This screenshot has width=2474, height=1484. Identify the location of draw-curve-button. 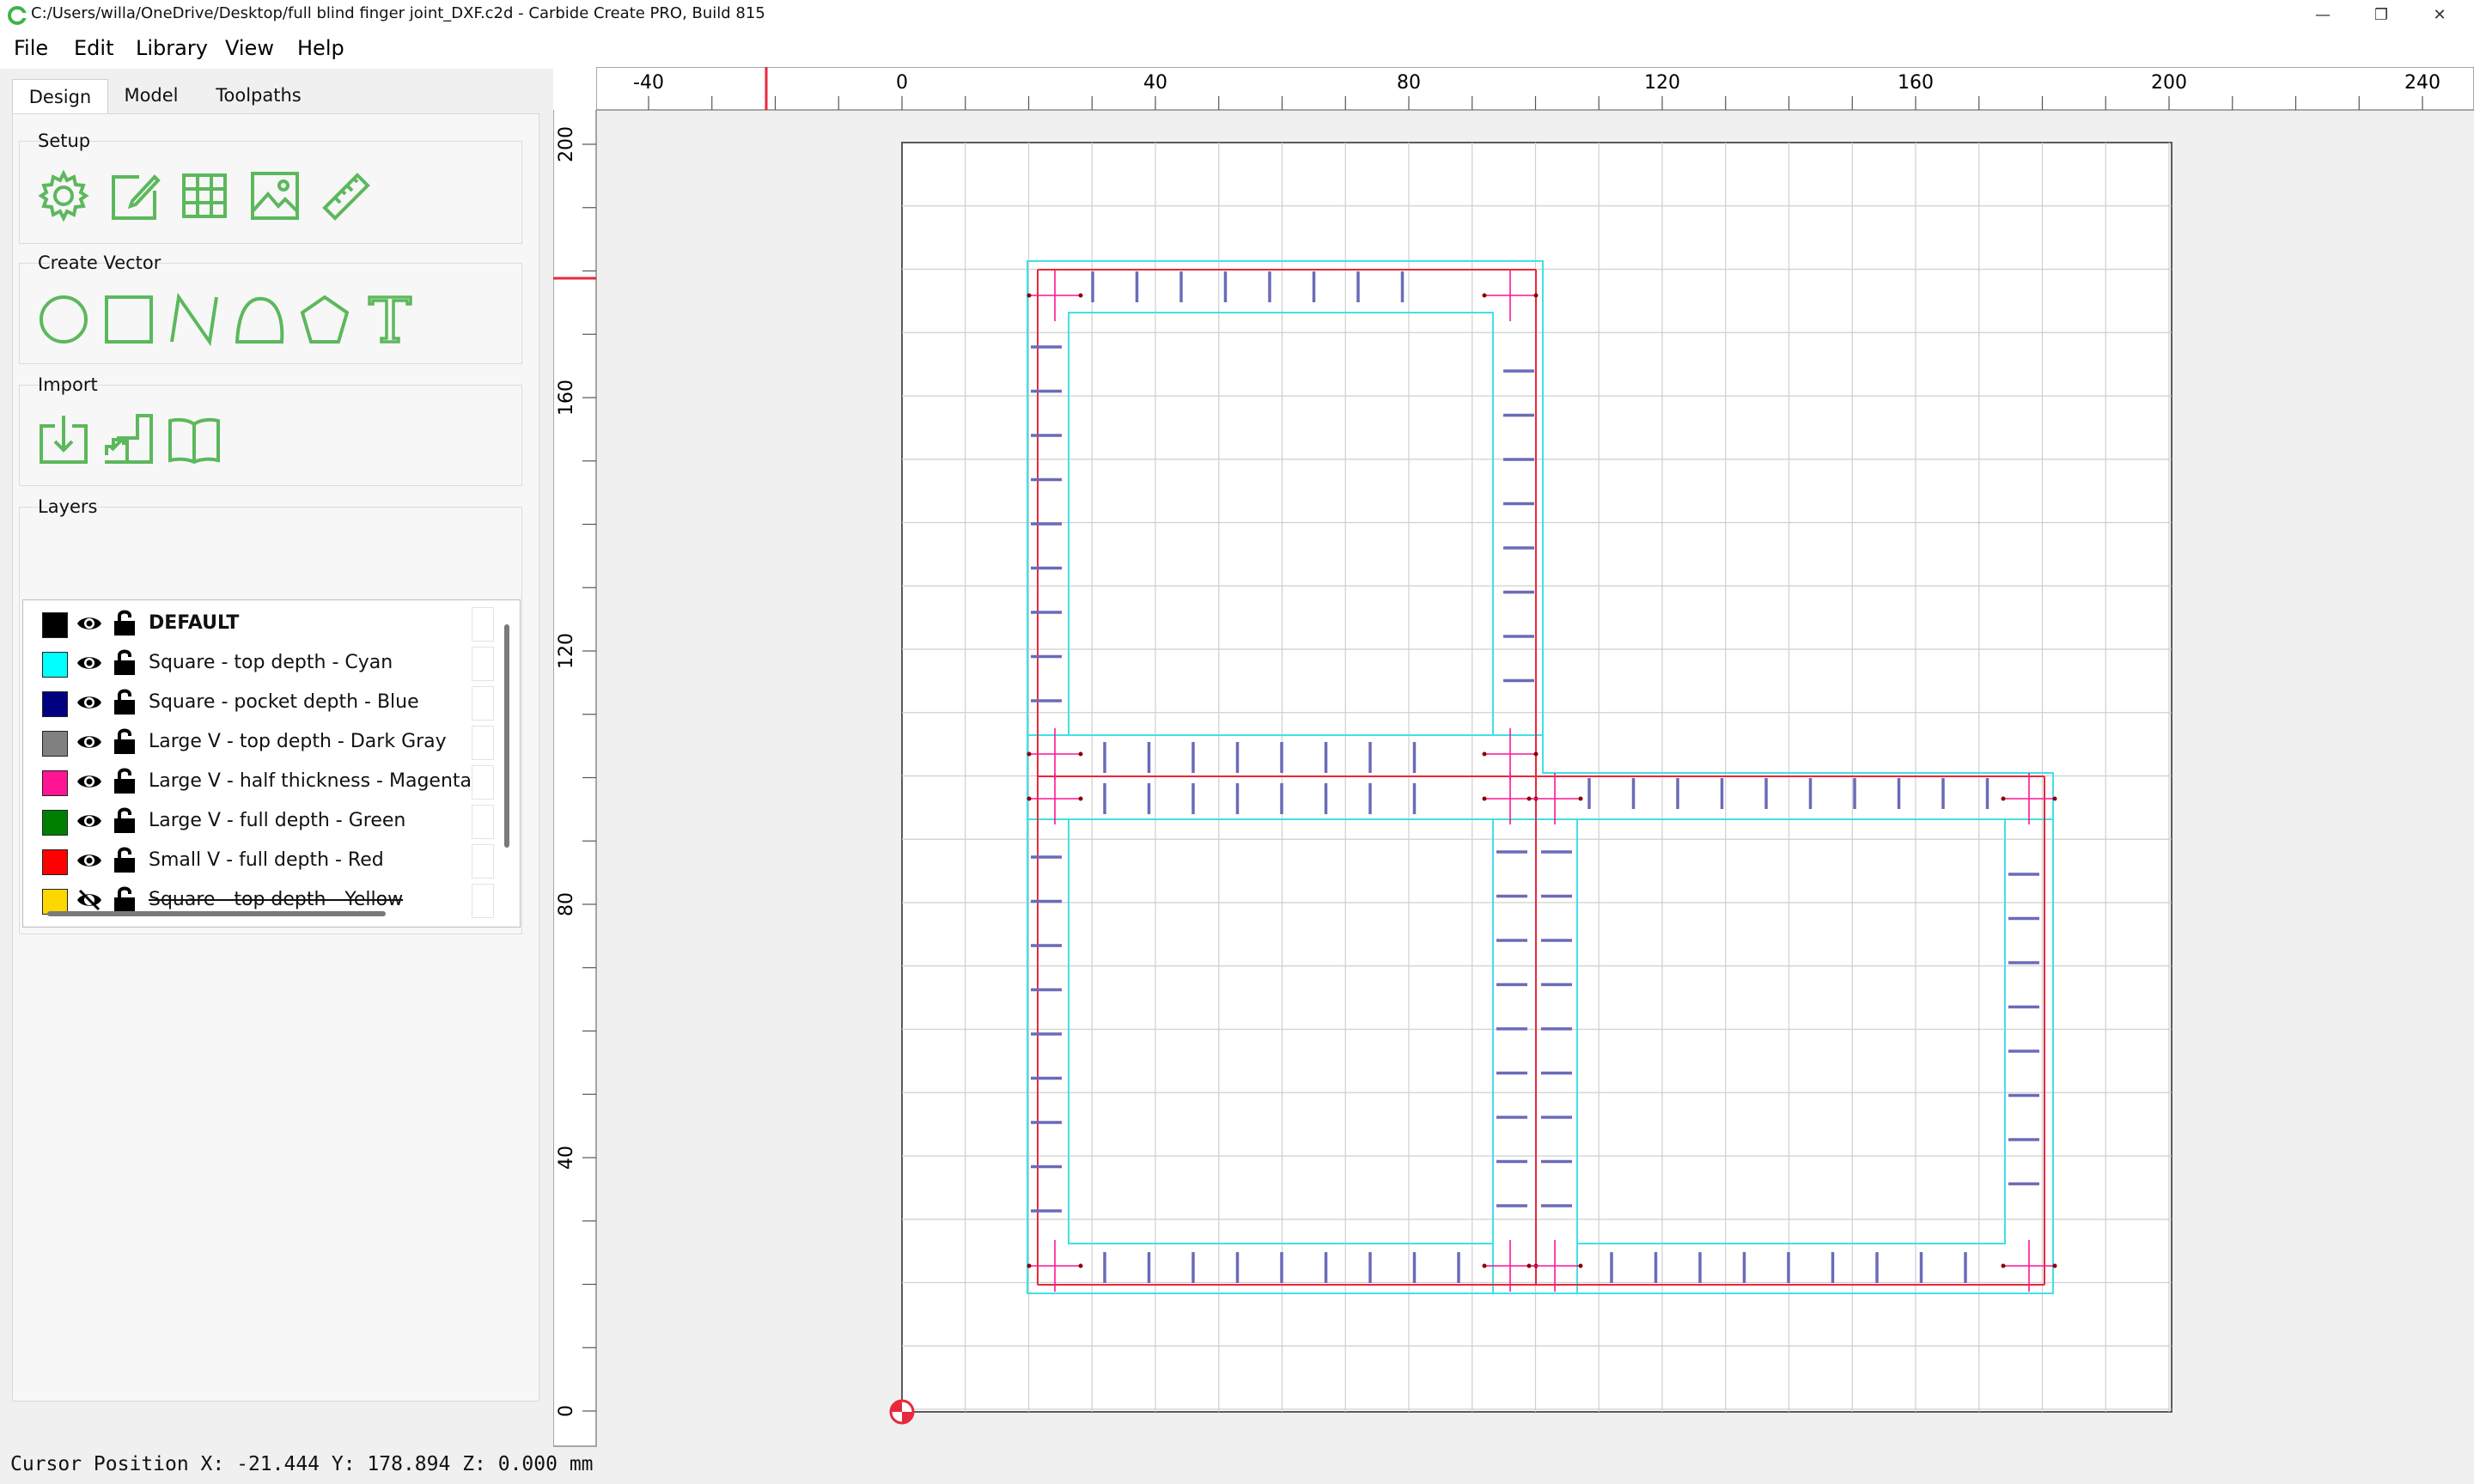
(259, 320).